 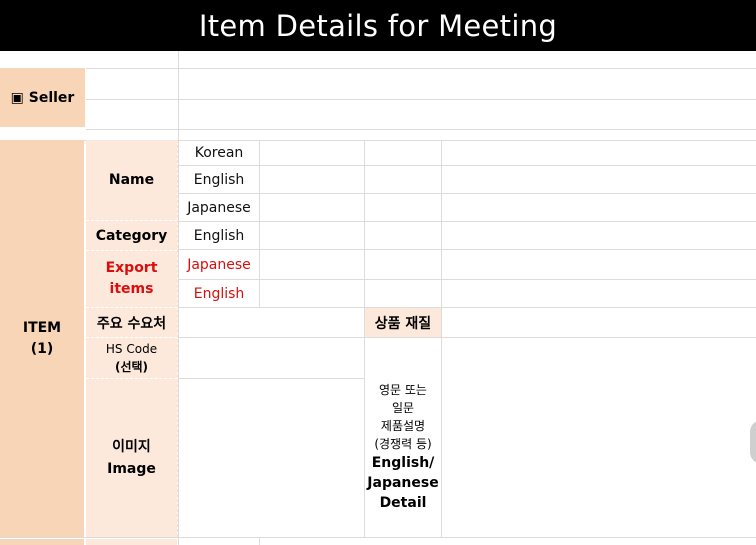 I want to click on detail-note-line: 제품설명, so click(x=403, y=425).